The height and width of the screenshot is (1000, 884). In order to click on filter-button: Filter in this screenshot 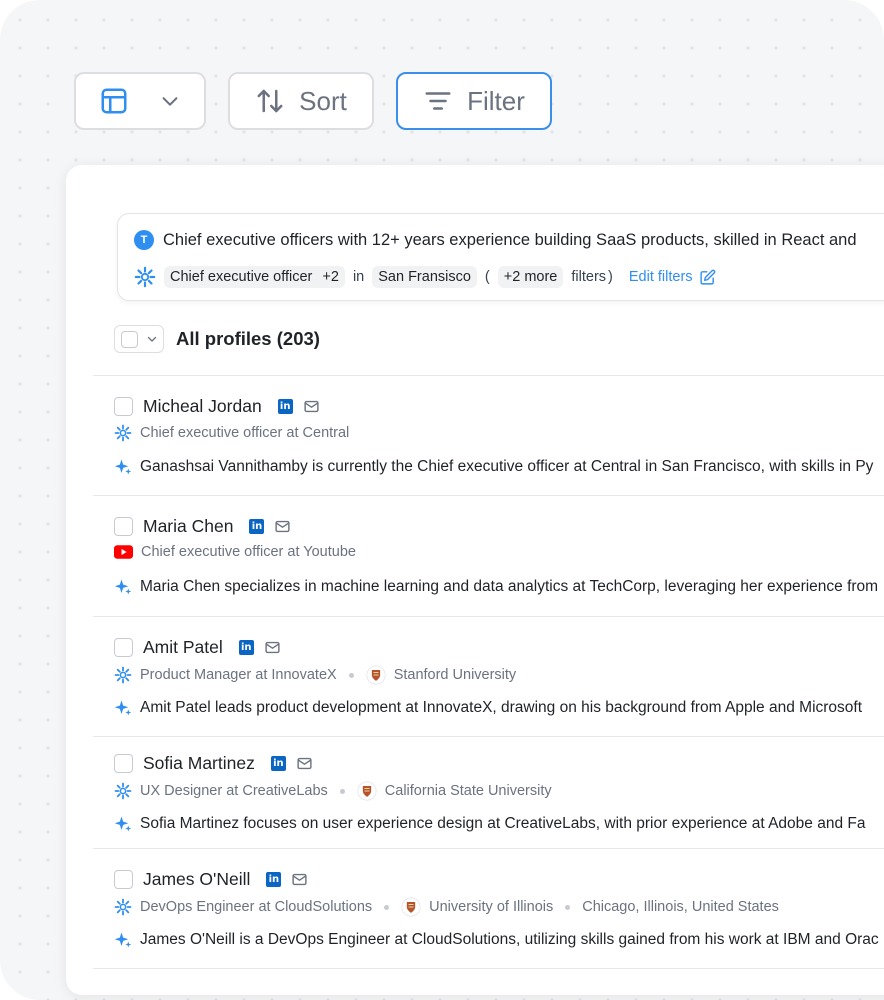, I will do `click(474, 101)`.